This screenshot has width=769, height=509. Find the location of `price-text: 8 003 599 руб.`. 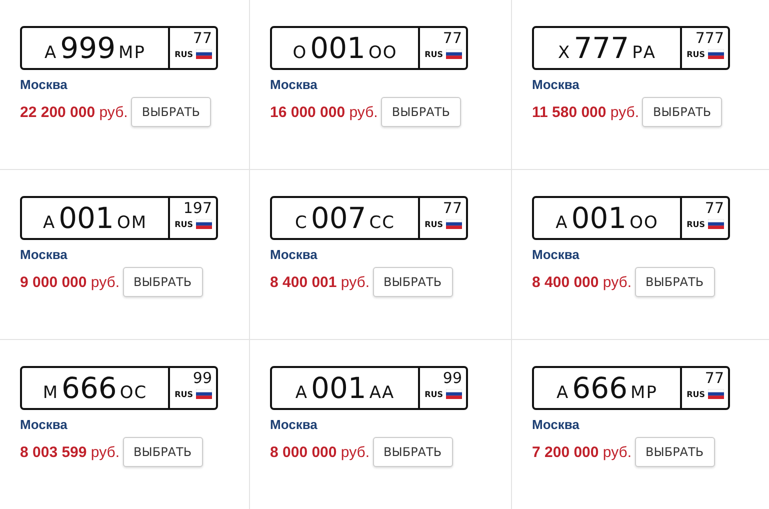

price-text: 8 003 599 руб. is located at coordinates (70, 452).